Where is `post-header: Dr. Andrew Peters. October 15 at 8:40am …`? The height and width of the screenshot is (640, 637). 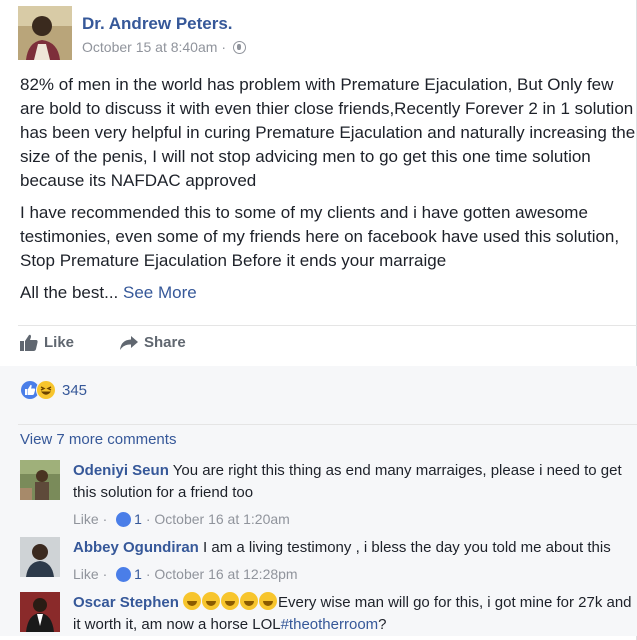 post-header: Dr. Andrew Peters. October 15 at 8:40am … is located at coordinates (318, 34).